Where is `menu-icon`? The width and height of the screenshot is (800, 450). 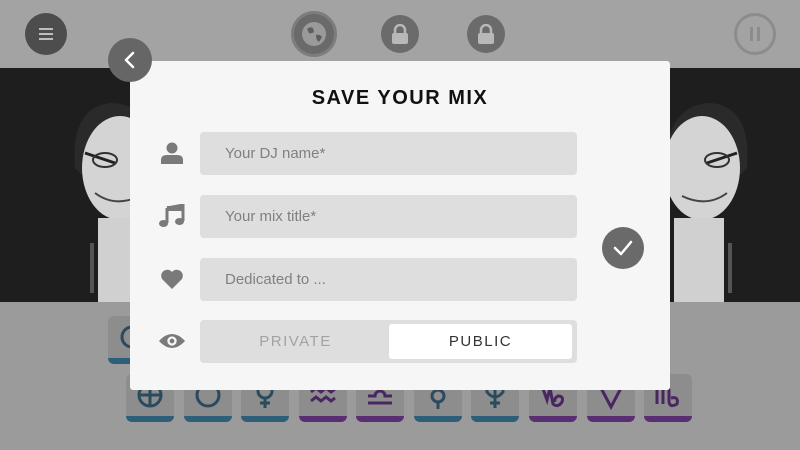 menu-icon is located at coordinates (46, 34).